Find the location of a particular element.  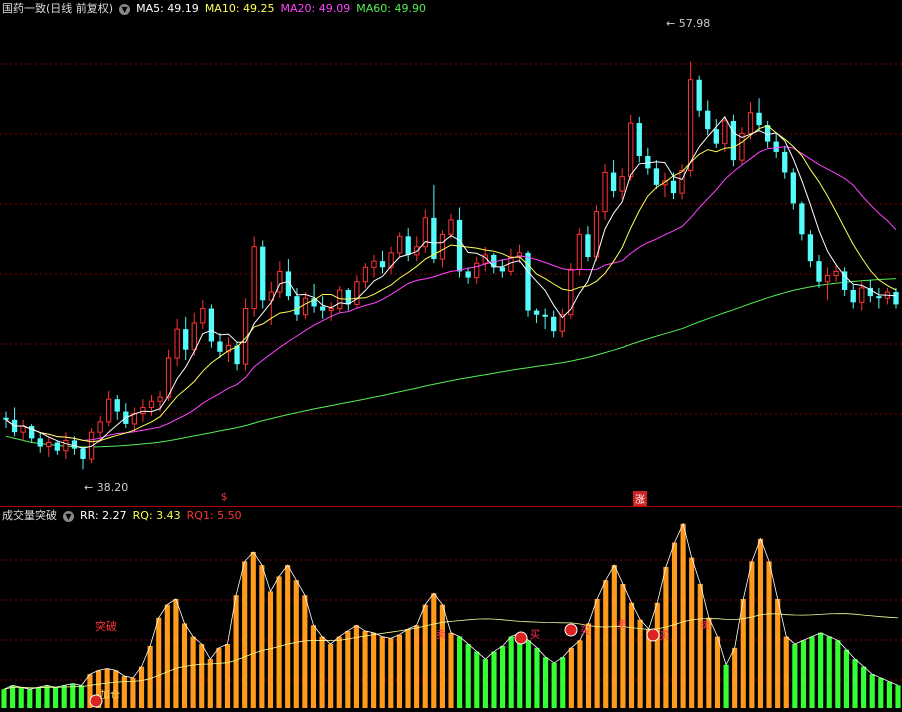

low-price-label: ← 38.20 is located at coordinates (106, 487).